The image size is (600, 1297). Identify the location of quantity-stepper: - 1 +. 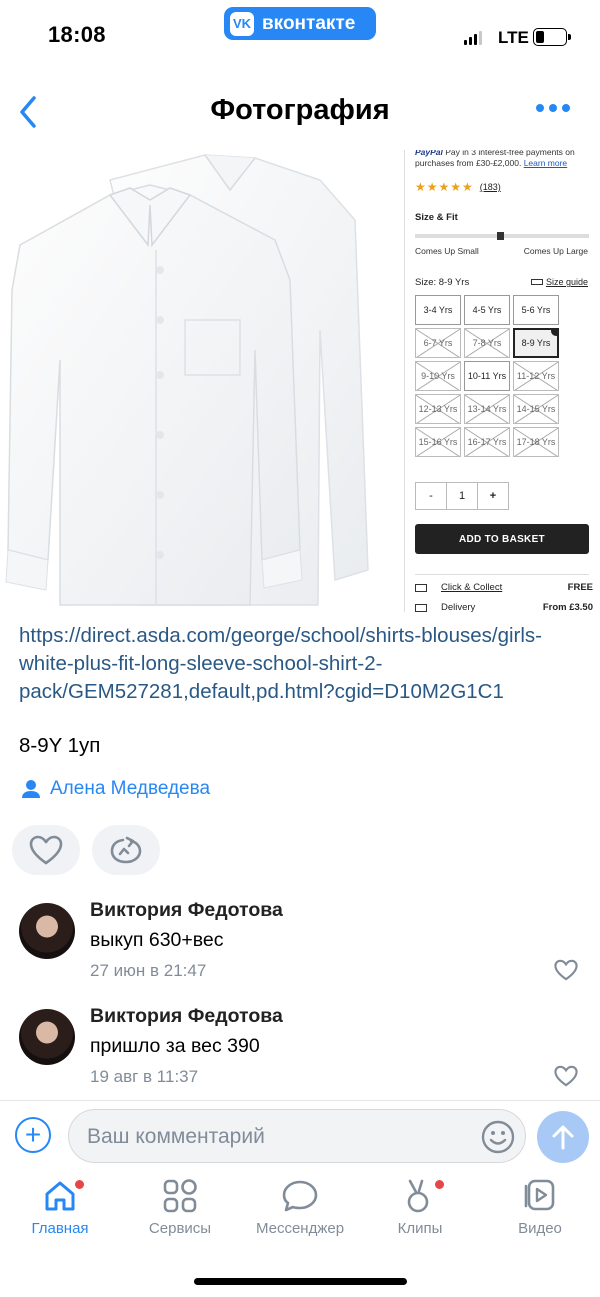
(462, 496).